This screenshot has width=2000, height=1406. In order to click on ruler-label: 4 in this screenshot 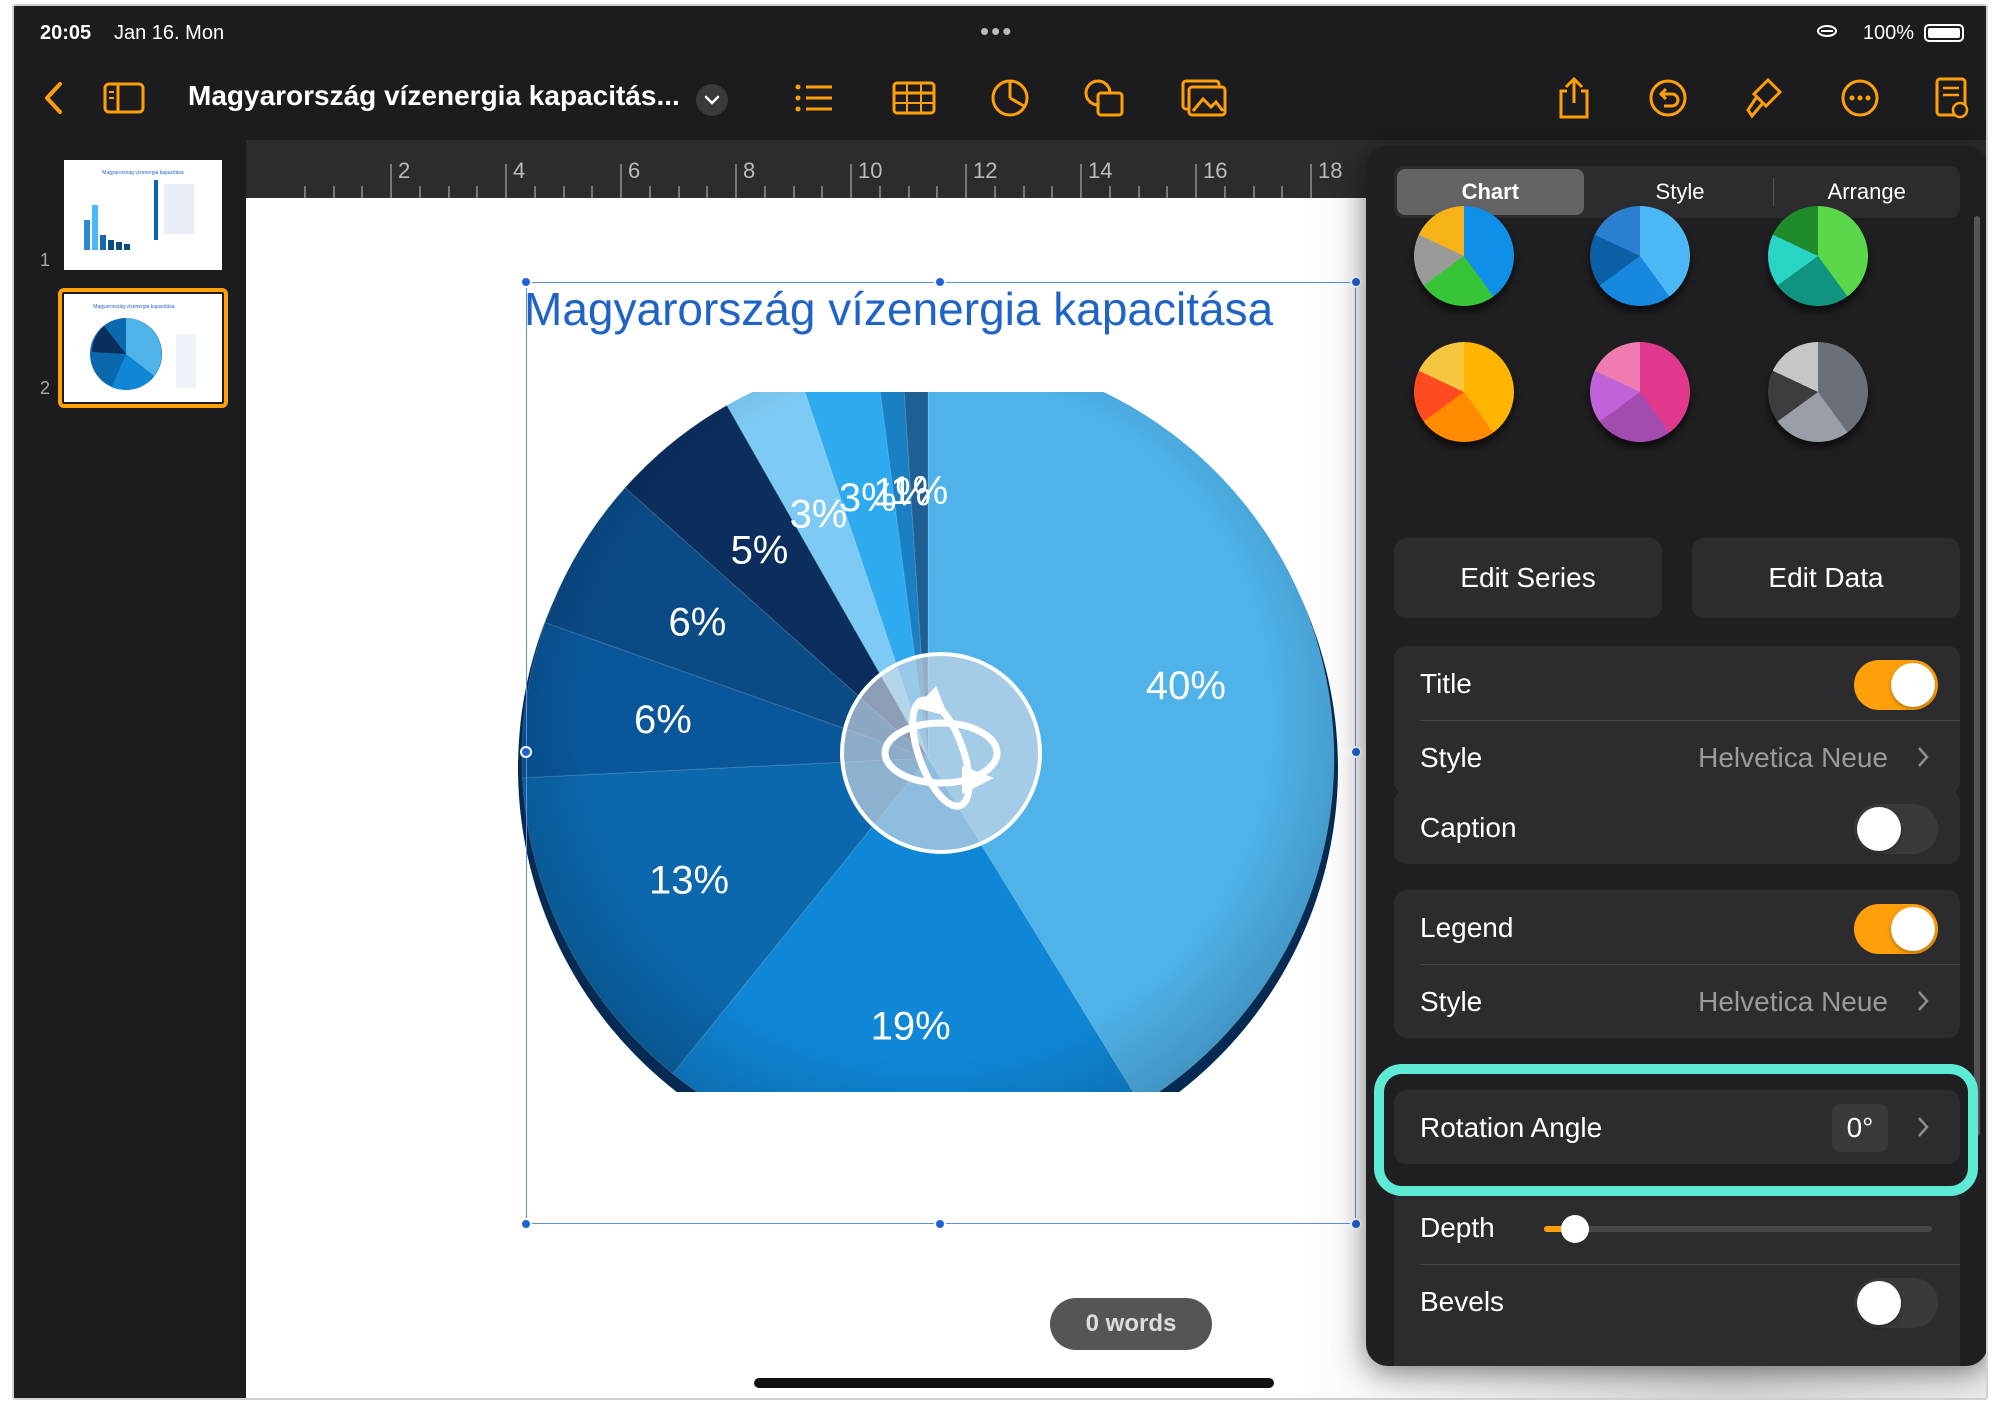, I will do `click(519, 170)`.